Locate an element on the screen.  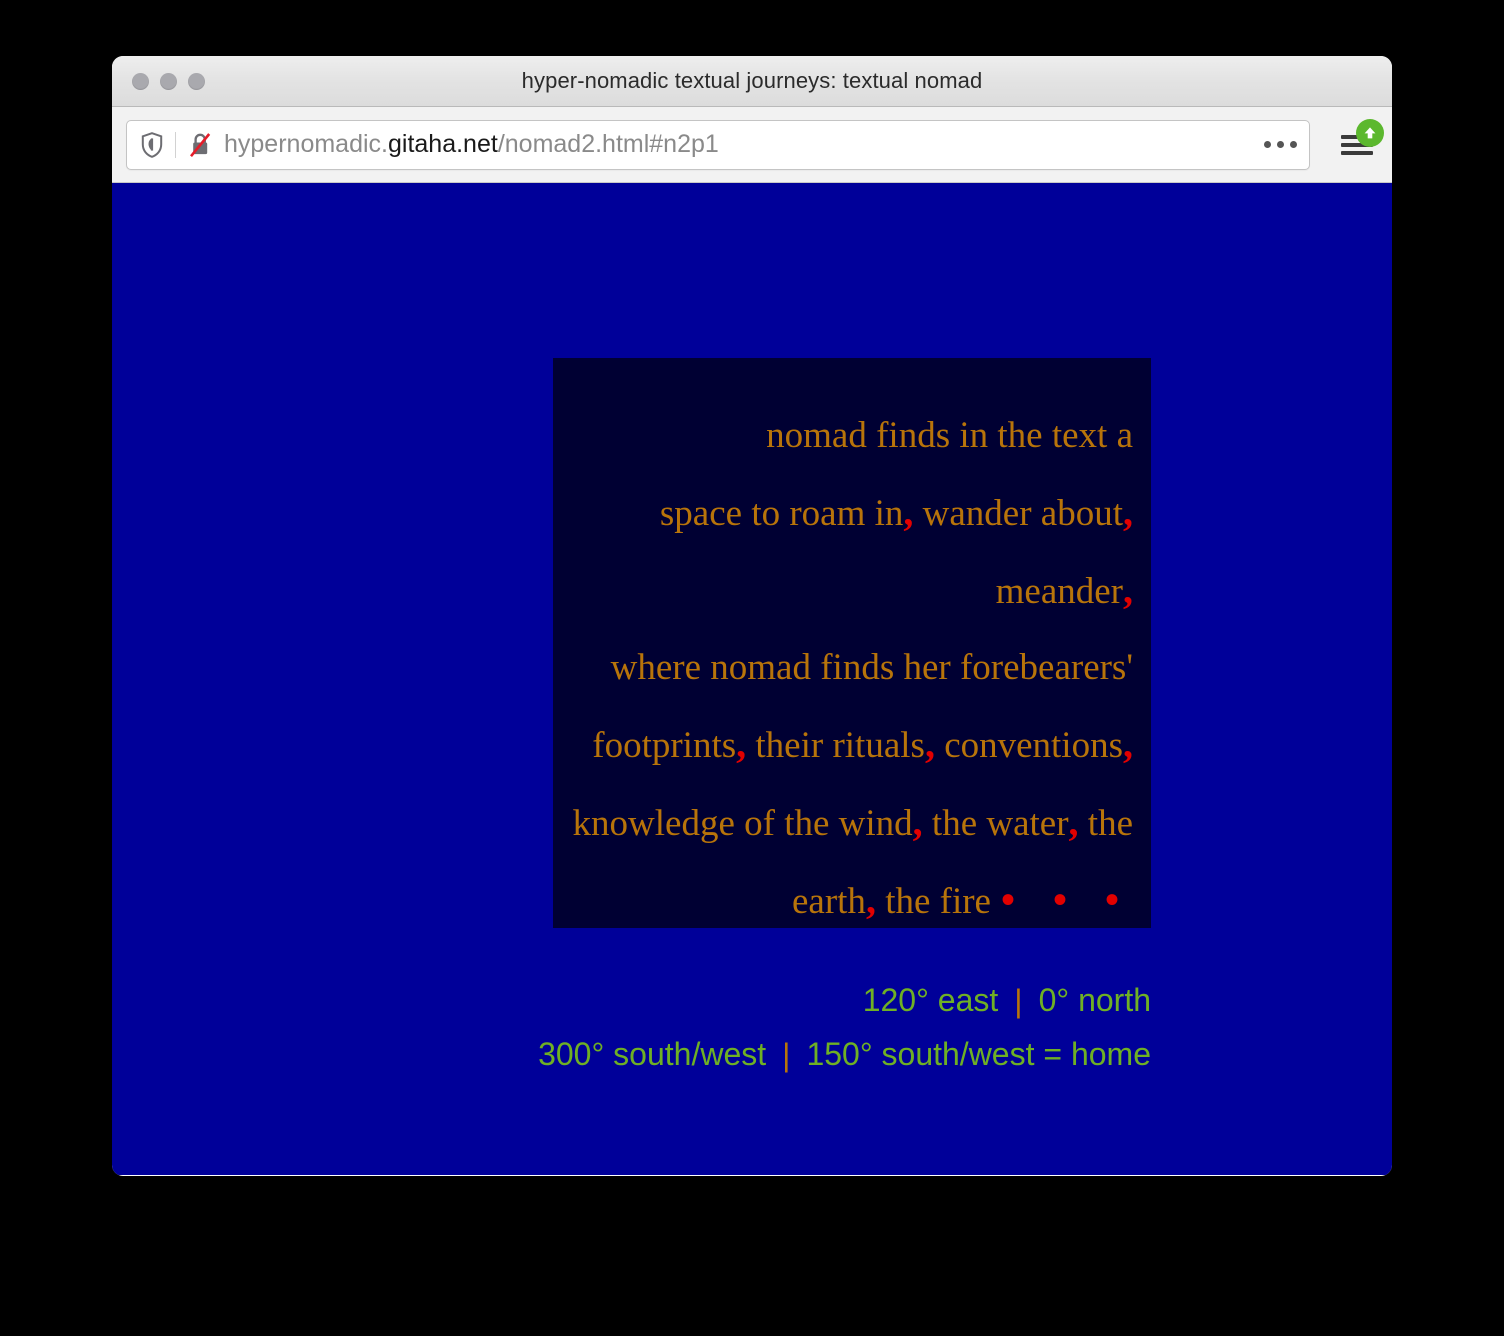
poem-line: nomad finds in the text a is located at coordinates (850, 436).